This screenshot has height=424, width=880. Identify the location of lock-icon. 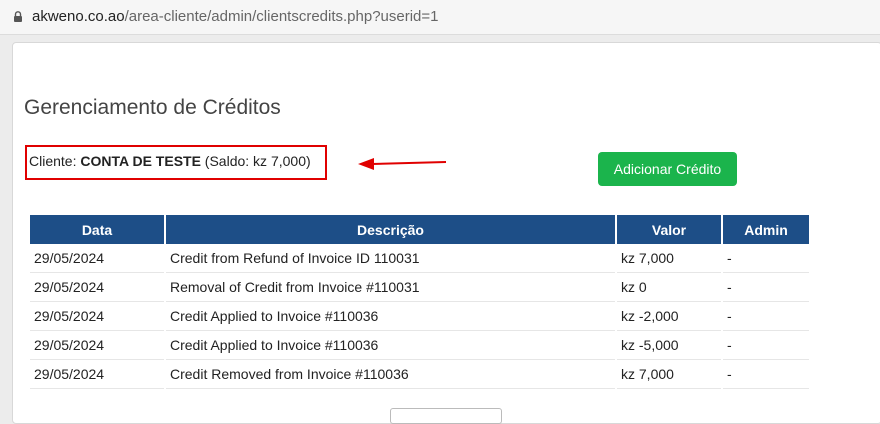
(18, 16).